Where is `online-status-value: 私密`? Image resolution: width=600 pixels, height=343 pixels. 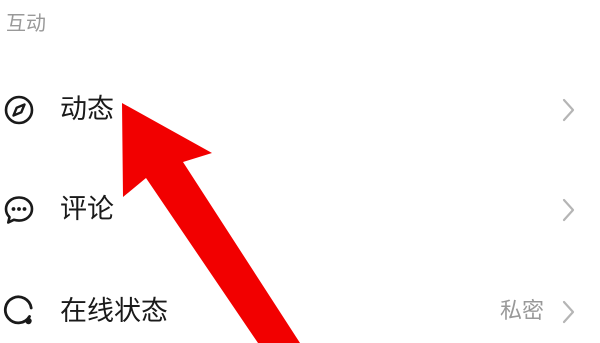 online-status-value: 私密 is located at coordinates (521, 311).